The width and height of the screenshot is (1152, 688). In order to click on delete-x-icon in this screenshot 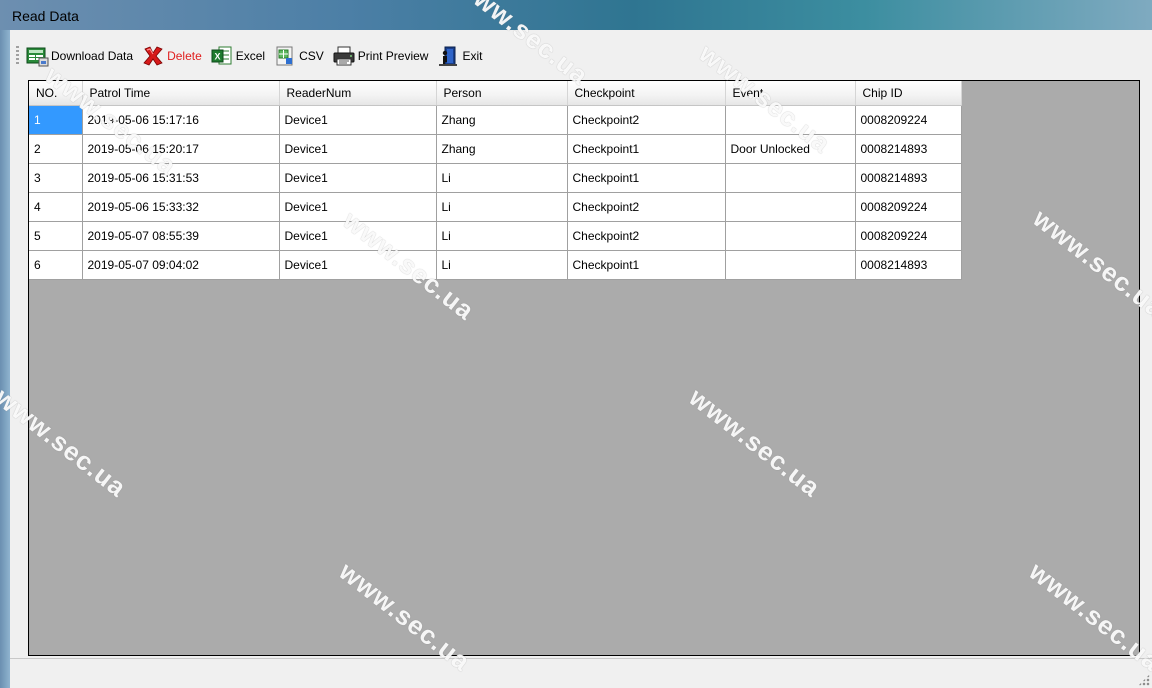, I will do `click(153, 56)`.